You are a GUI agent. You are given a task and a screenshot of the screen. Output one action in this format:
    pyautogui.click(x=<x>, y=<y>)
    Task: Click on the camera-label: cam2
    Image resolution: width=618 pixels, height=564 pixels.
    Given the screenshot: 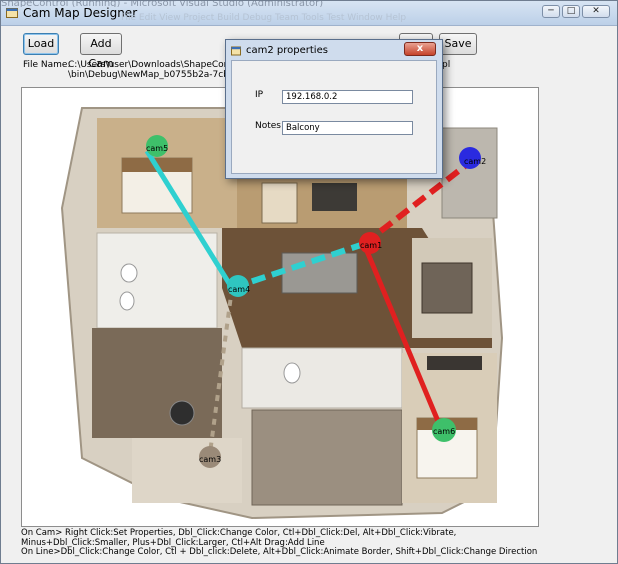 What is the action you would take?
    pyautogui.click(x=475, y=161)
    